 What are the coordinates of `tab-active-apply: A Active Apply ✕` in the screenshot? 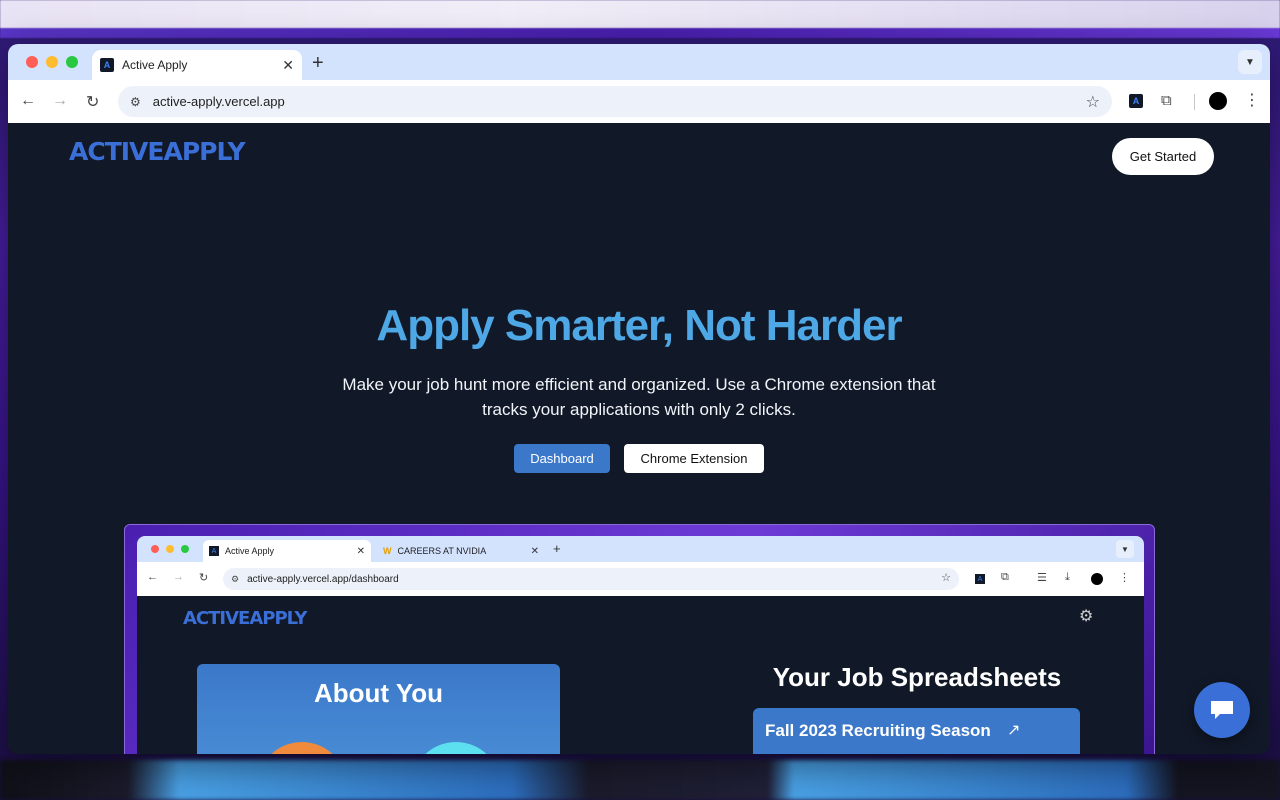 It's located at (197, 65).